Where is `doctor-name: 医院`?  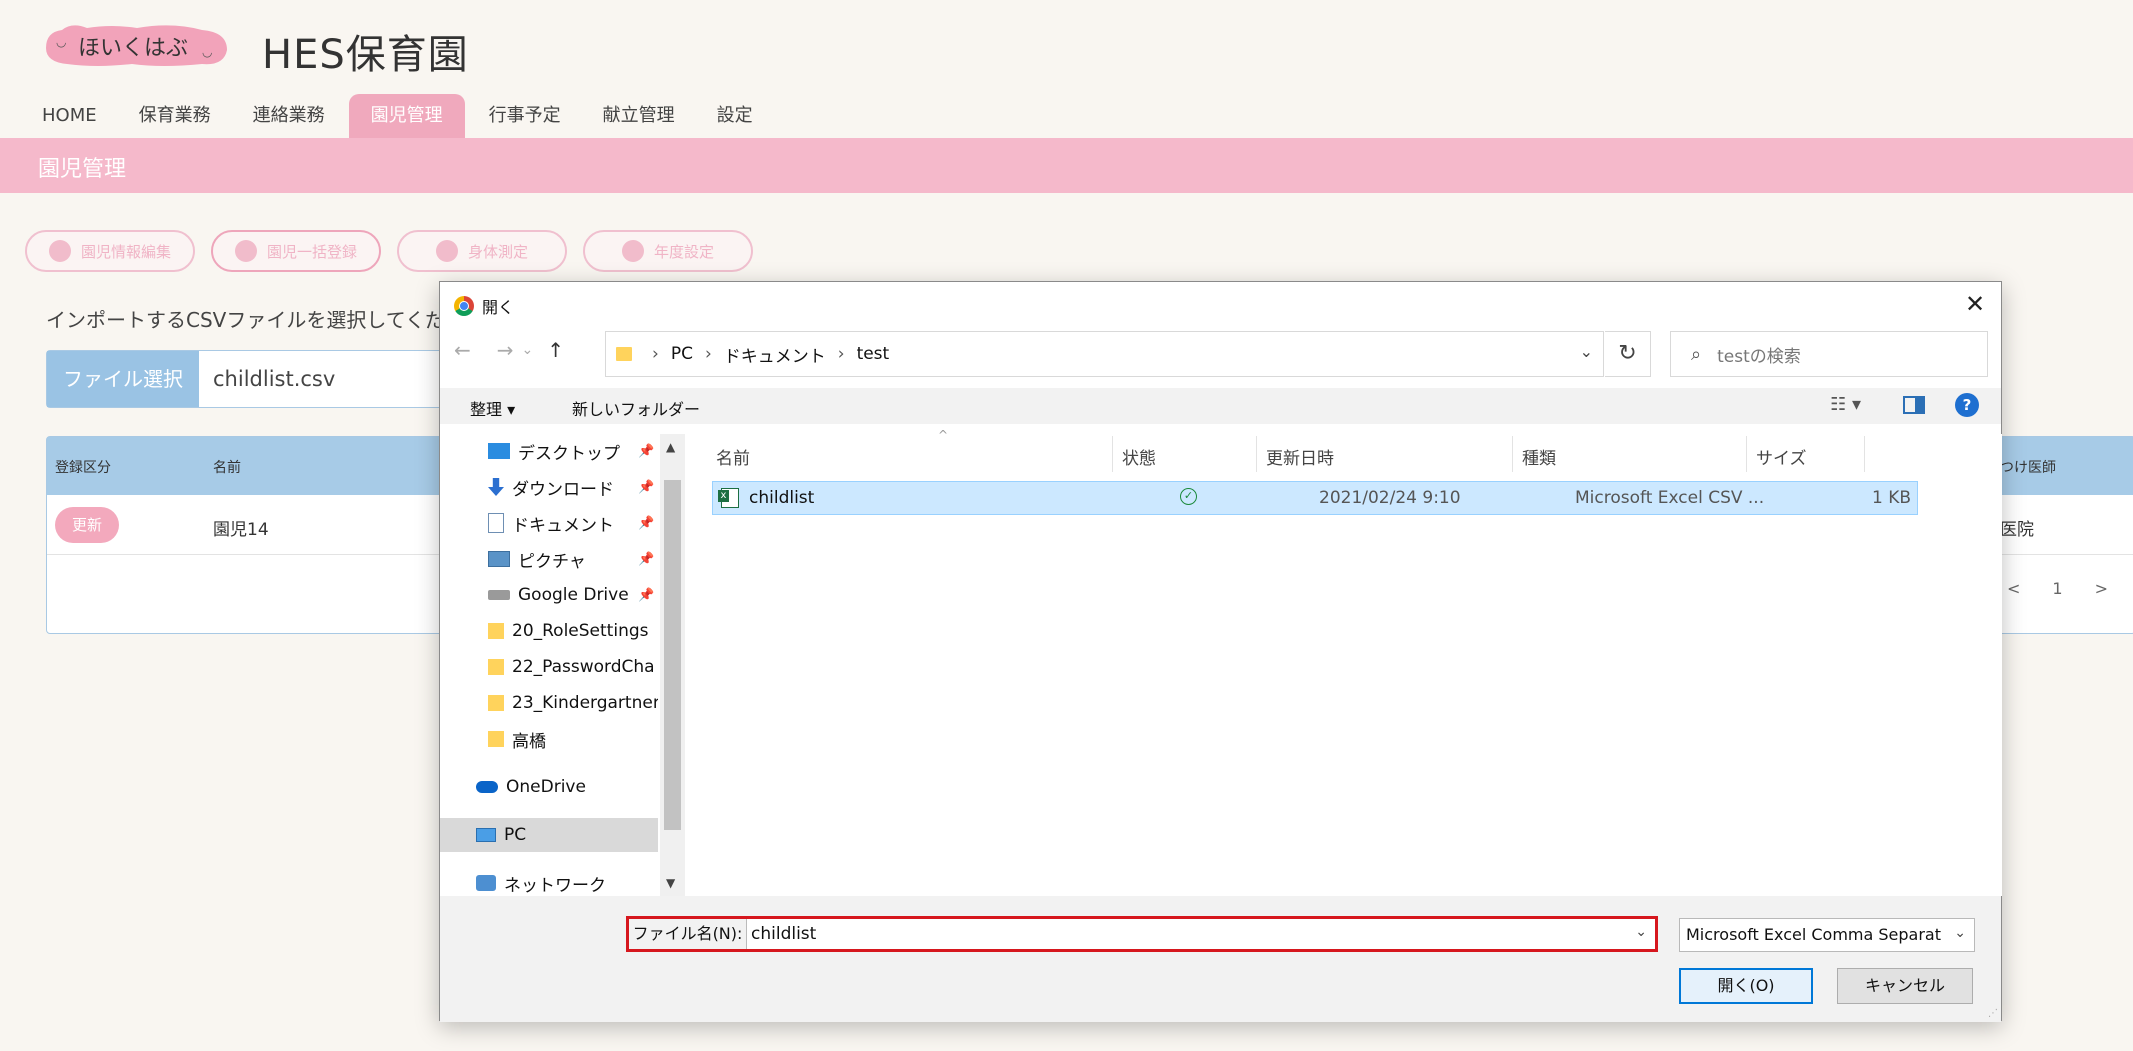
doctor-name: 医院 is located at coordinates (2017, 530).